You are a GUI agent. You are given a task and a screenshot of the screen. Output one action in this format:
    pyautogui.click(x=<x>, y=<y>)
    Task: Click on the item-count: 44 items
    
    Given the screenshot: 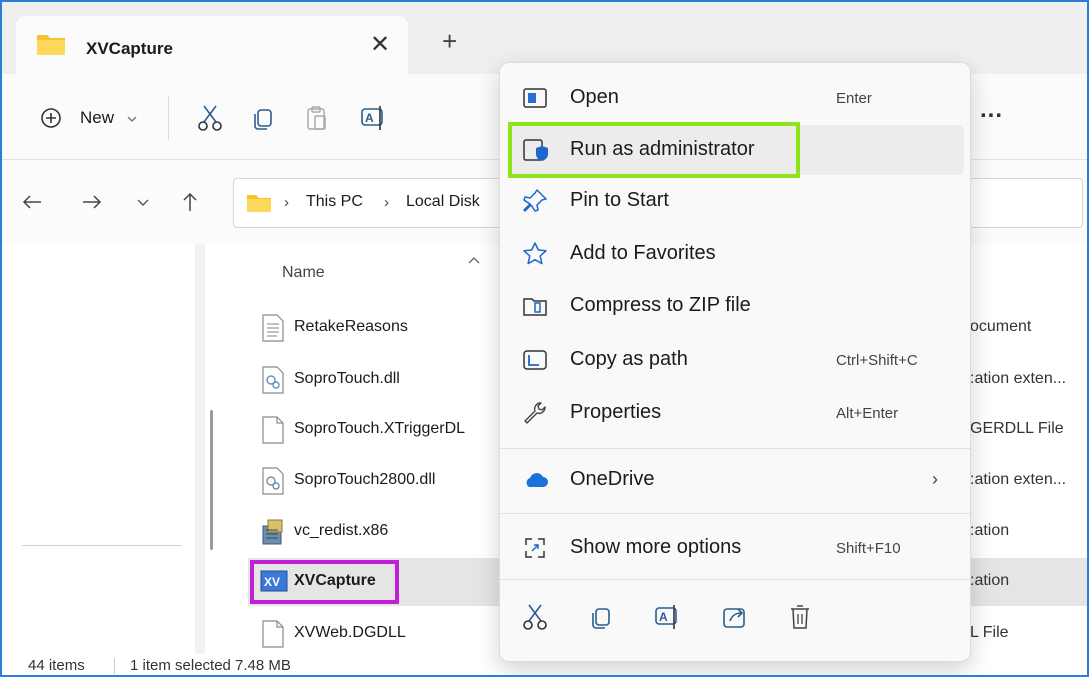 What is the action you would take?
    pyautogui.click(x=56, y=665)
    